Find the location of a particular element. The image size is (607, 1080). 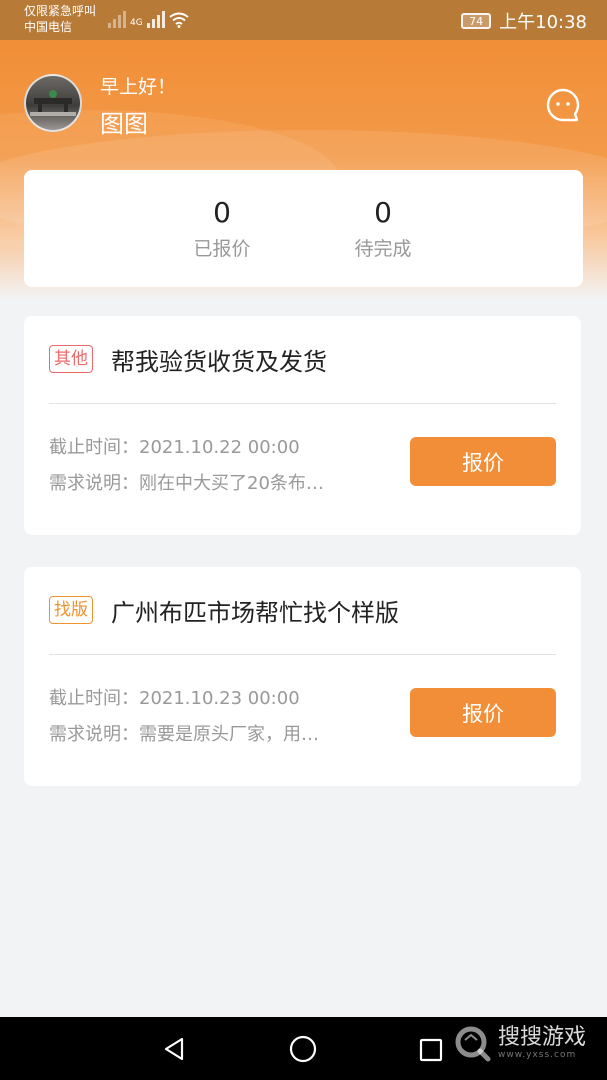

watermark-url: www.yxss.com is located at coordinates (537, 1055).